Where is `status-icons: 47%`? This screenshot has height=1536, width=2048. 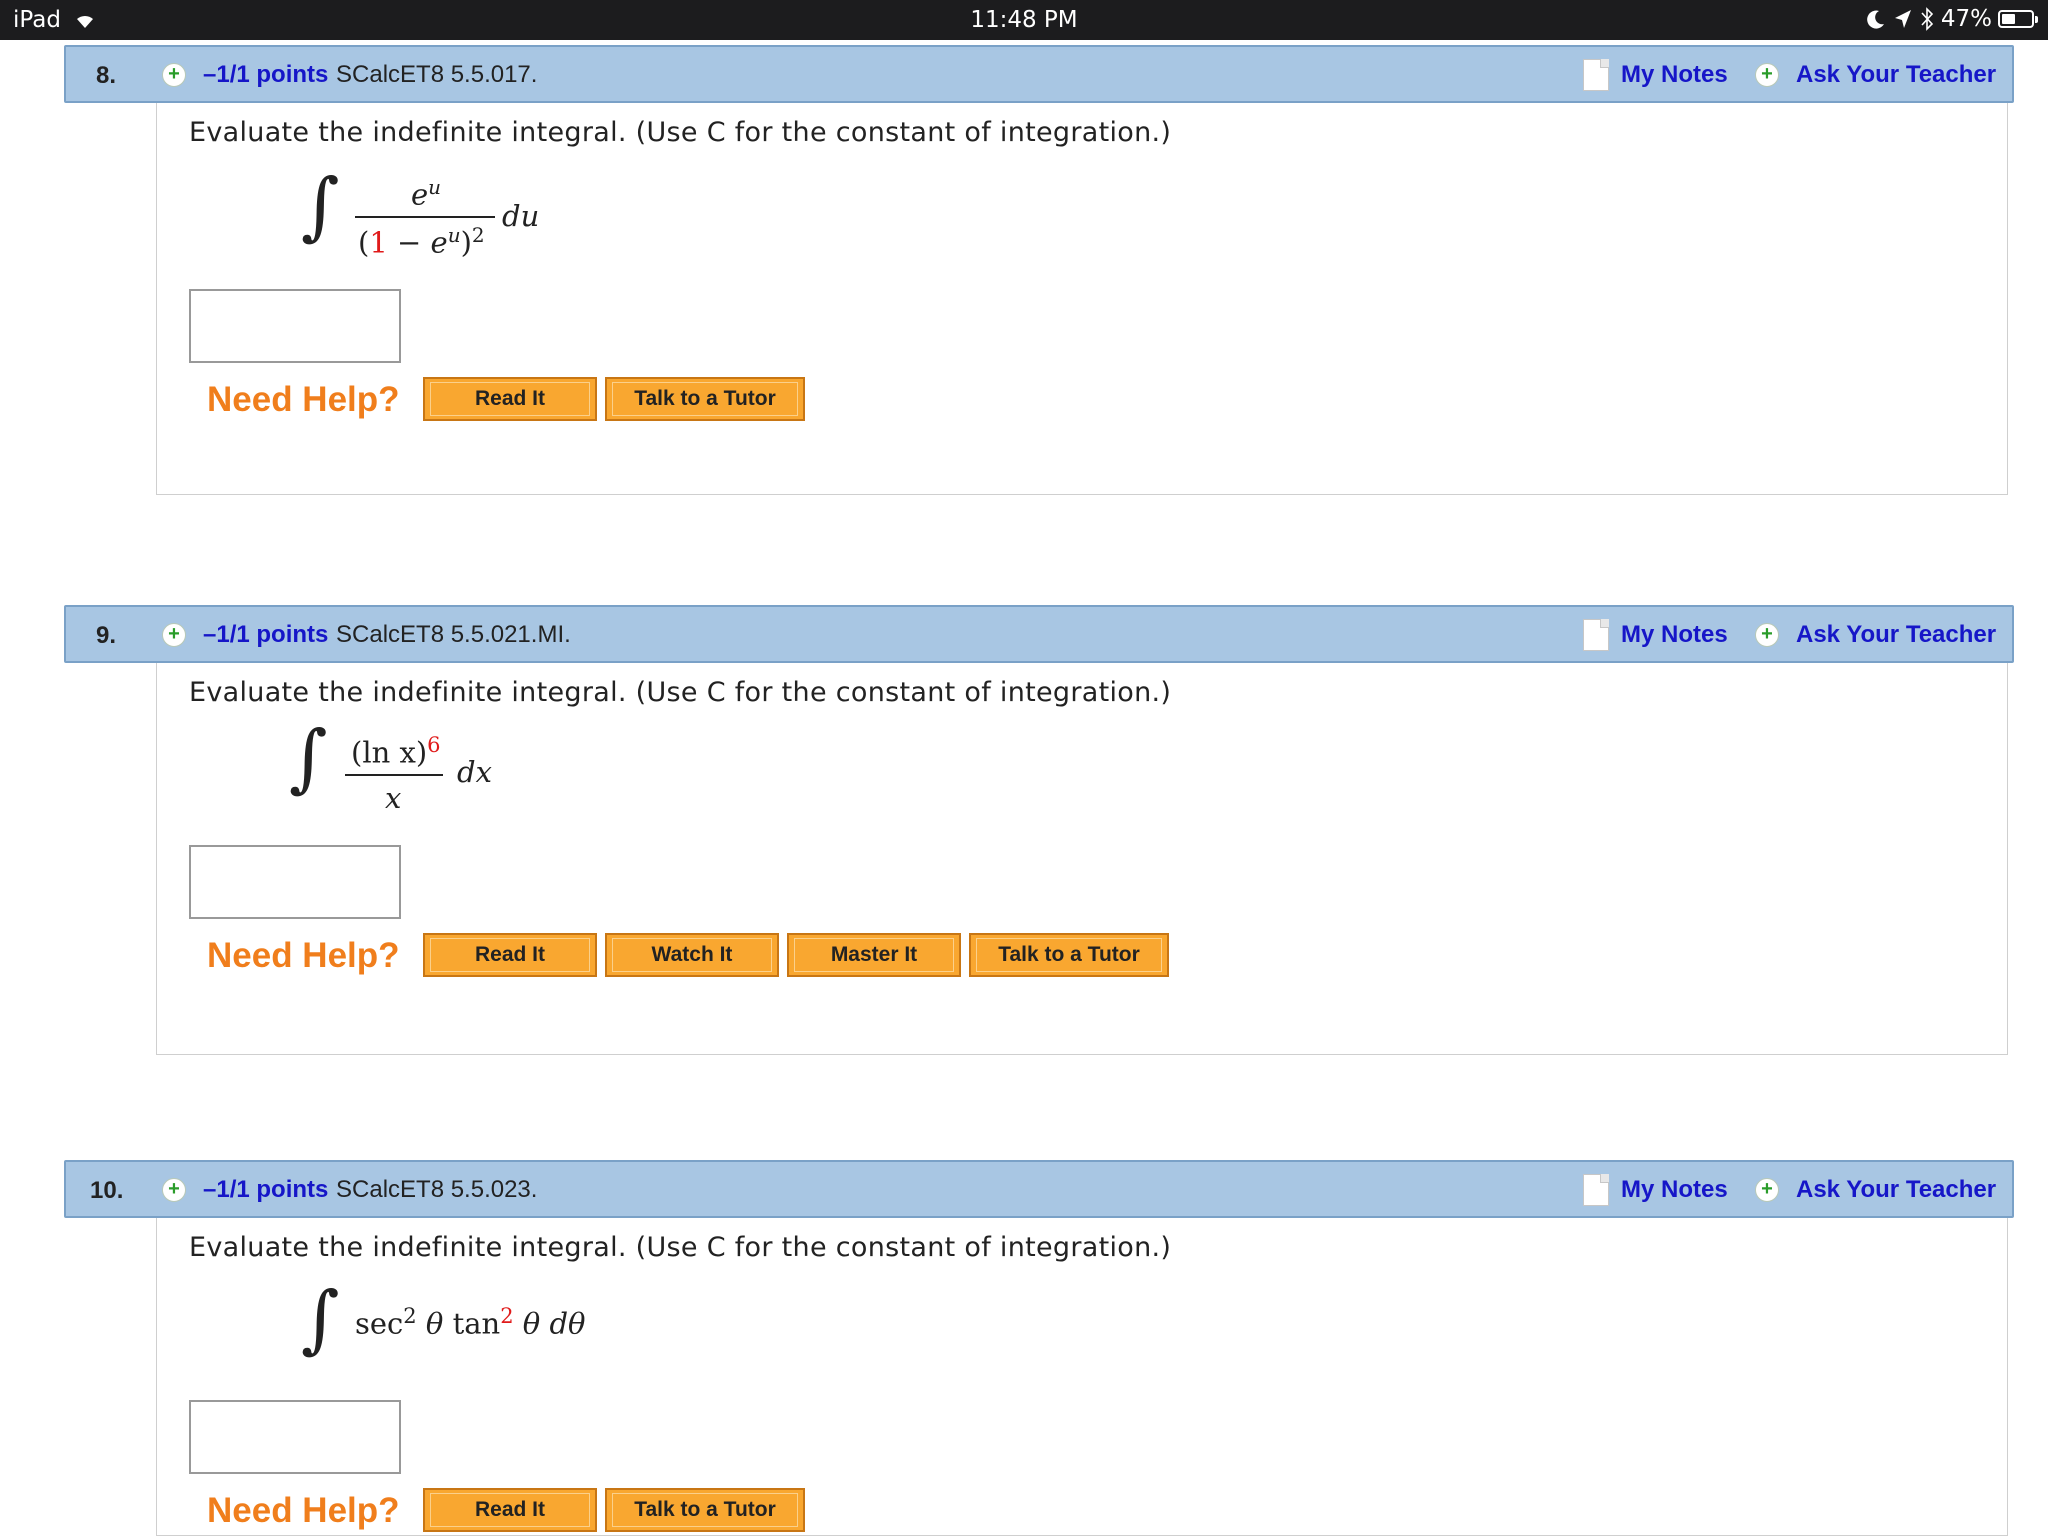 status-icons: 47% is located at coordinates (1951, 19).